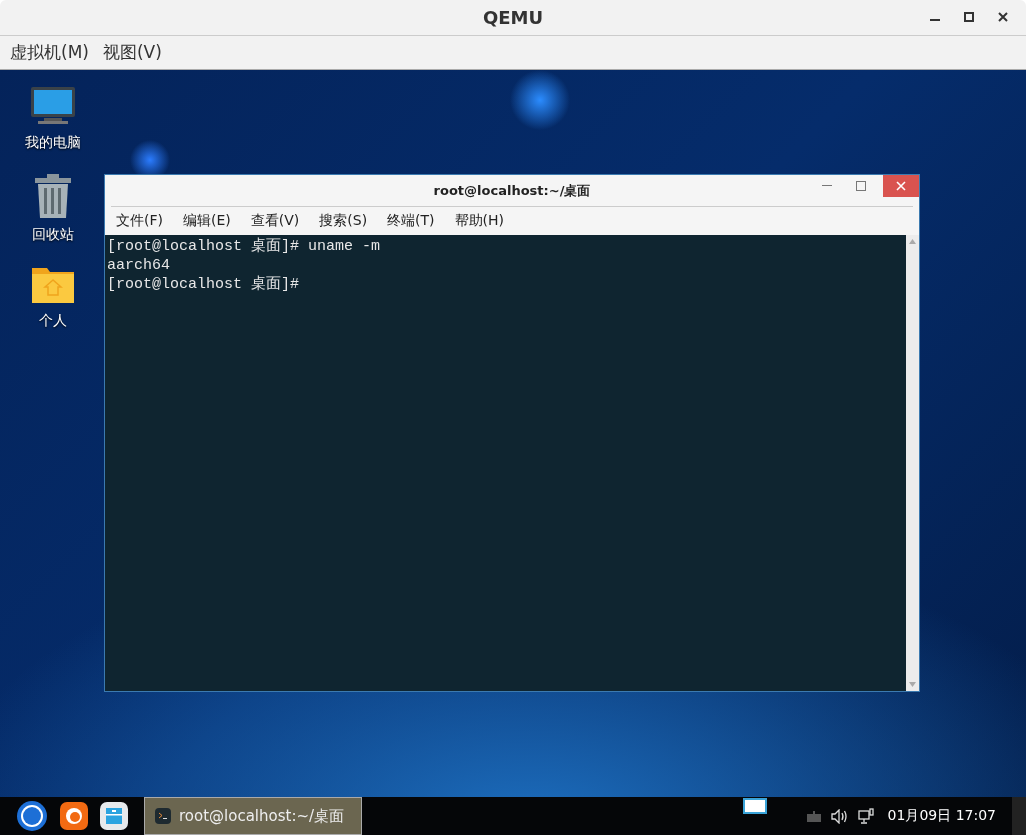 The height and width of the screenshot is (835, 1026). I want to click on menu-item: 终端(T), so click(411, 221).